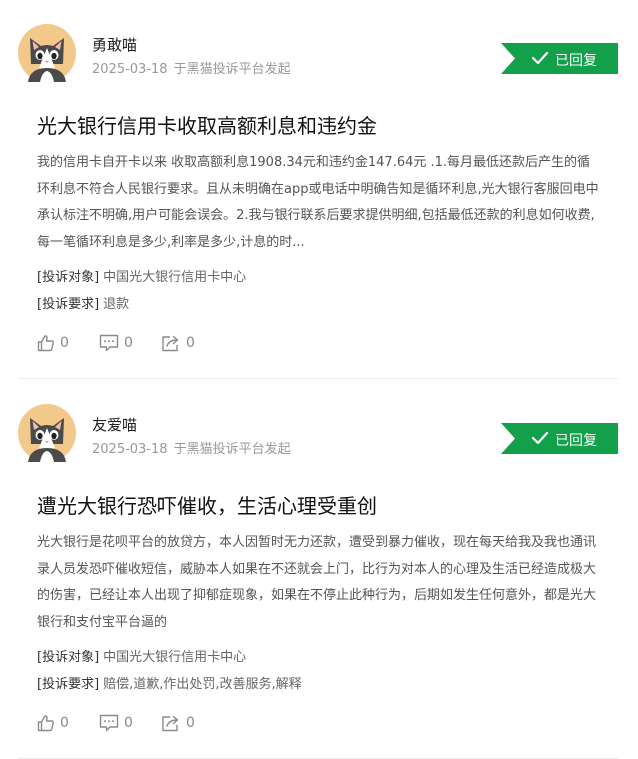  Describe the element at coordinates (114, 424) in the screenshot. I see `username: 友爱喵` at that location.